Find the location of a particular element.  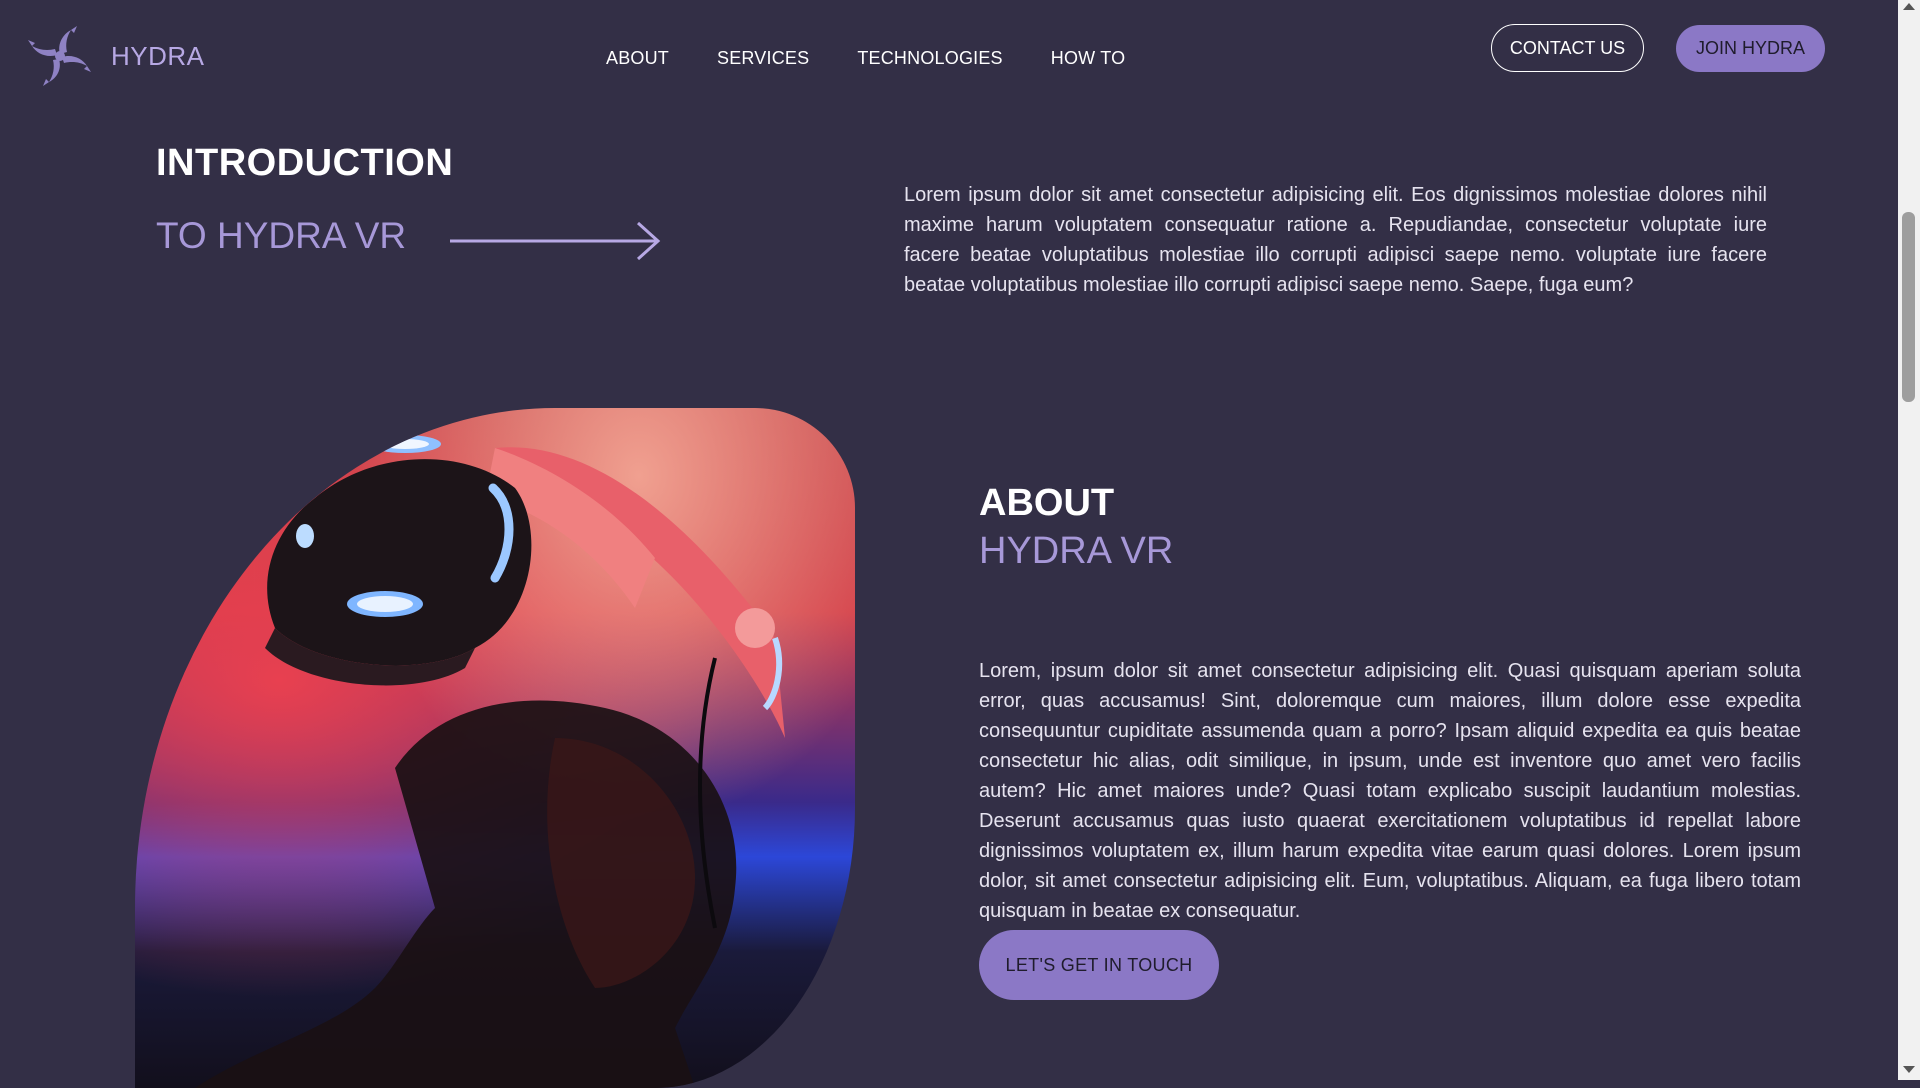

join-hydra-button: JOIN HYDRA is located at coordinates (1750, 48).